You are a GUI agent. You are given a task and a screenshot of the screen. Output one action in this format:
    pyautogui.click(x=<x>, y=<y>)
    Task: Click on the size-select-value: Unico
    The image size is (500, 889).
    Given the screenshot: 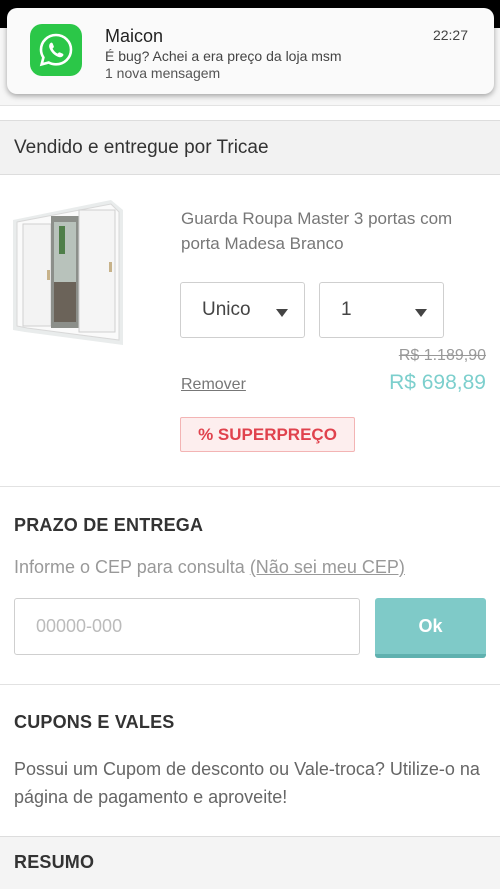 What is the action you would take?
    pyautogui.click(x=226, y=309)
    